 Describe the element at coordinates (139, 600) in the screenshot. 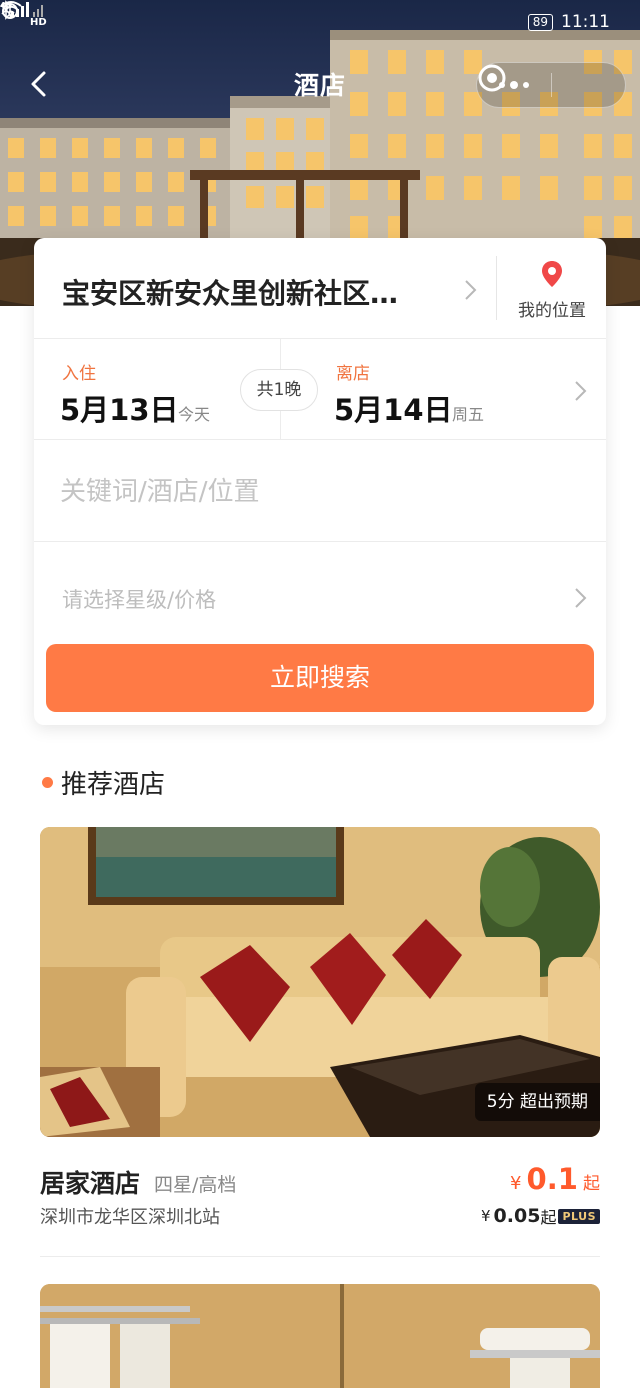

I see `star-price-placeholder: 请选择星级/价格` at that location.